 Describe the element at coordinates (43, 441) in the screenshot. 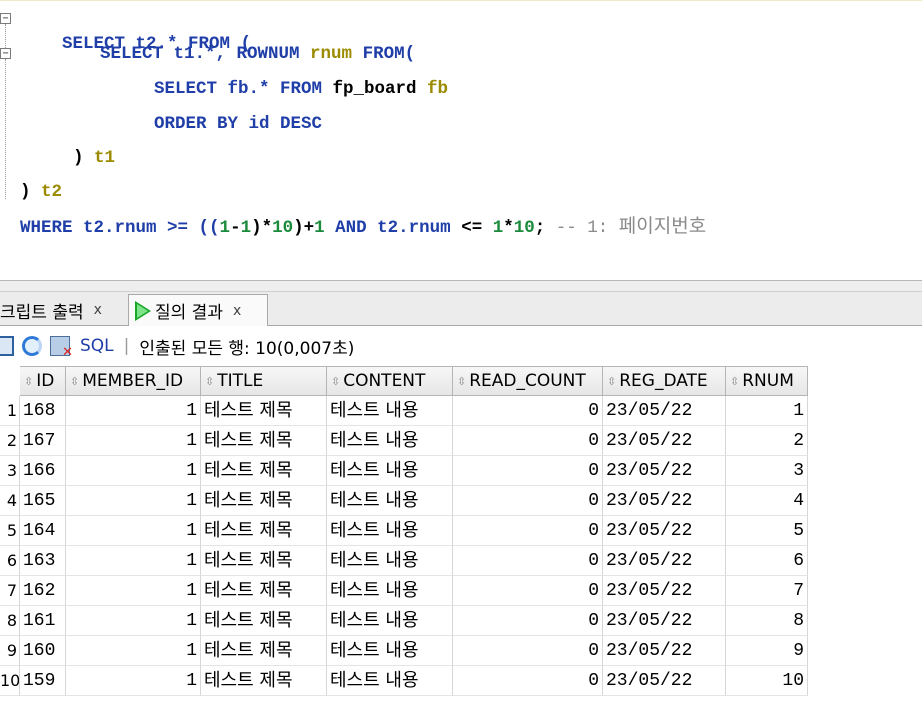

I see `cell-id: 167` at that location.